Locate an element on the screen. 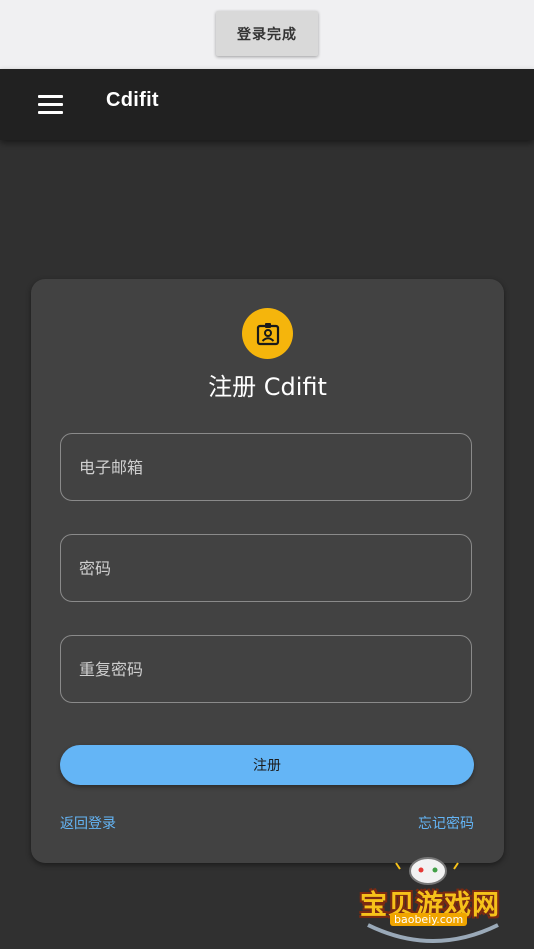  top-strip: 登录完成 is located at coordinates (267, 34).